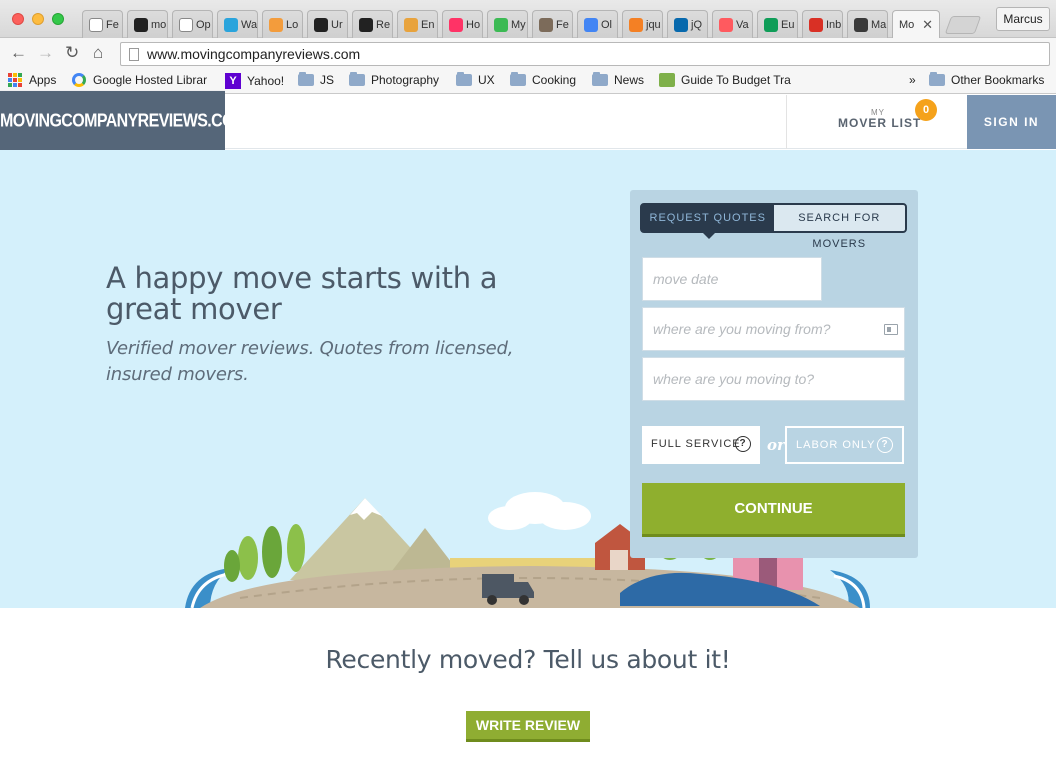 This screenshot has height=773, width=1056. What do you see at coordinates (203, 24) in the screenshot?
I see `browser-tab-label: Op` at bounding box center [203, 24].